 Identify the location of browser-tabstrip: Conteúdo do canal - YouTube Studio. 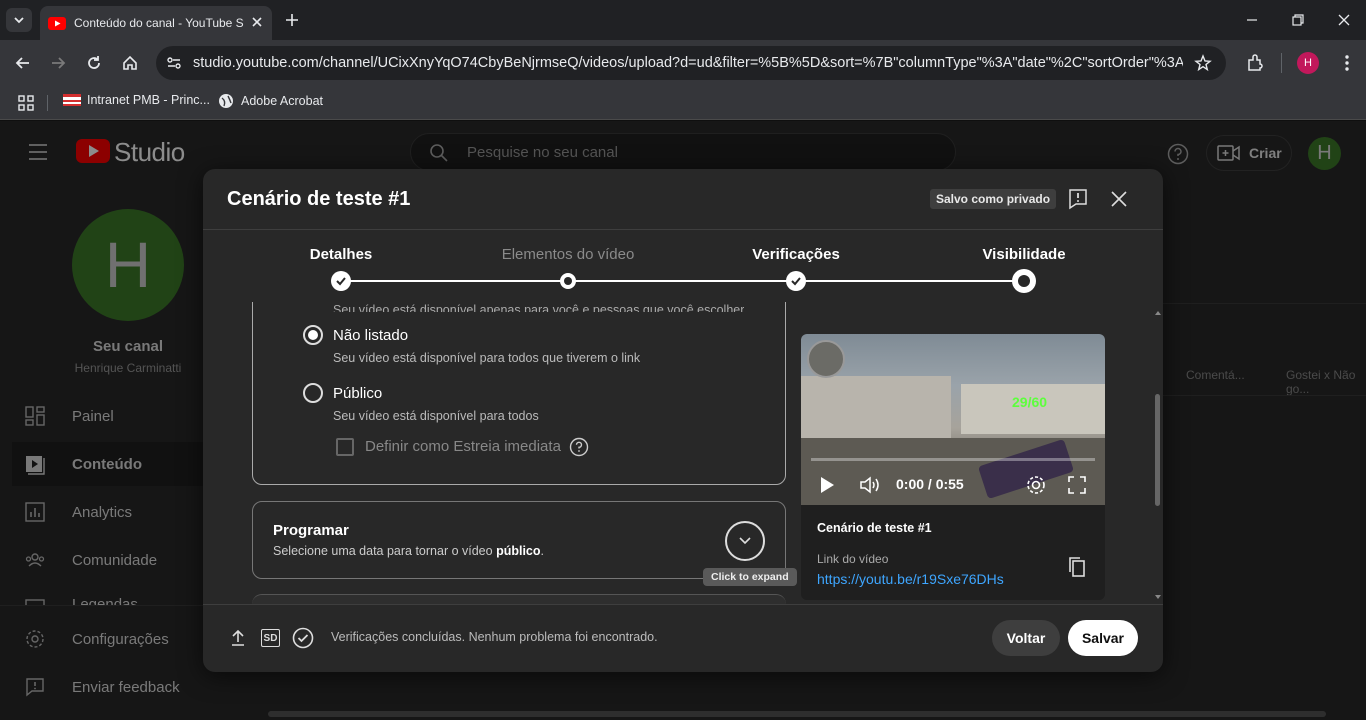
(683, 20).